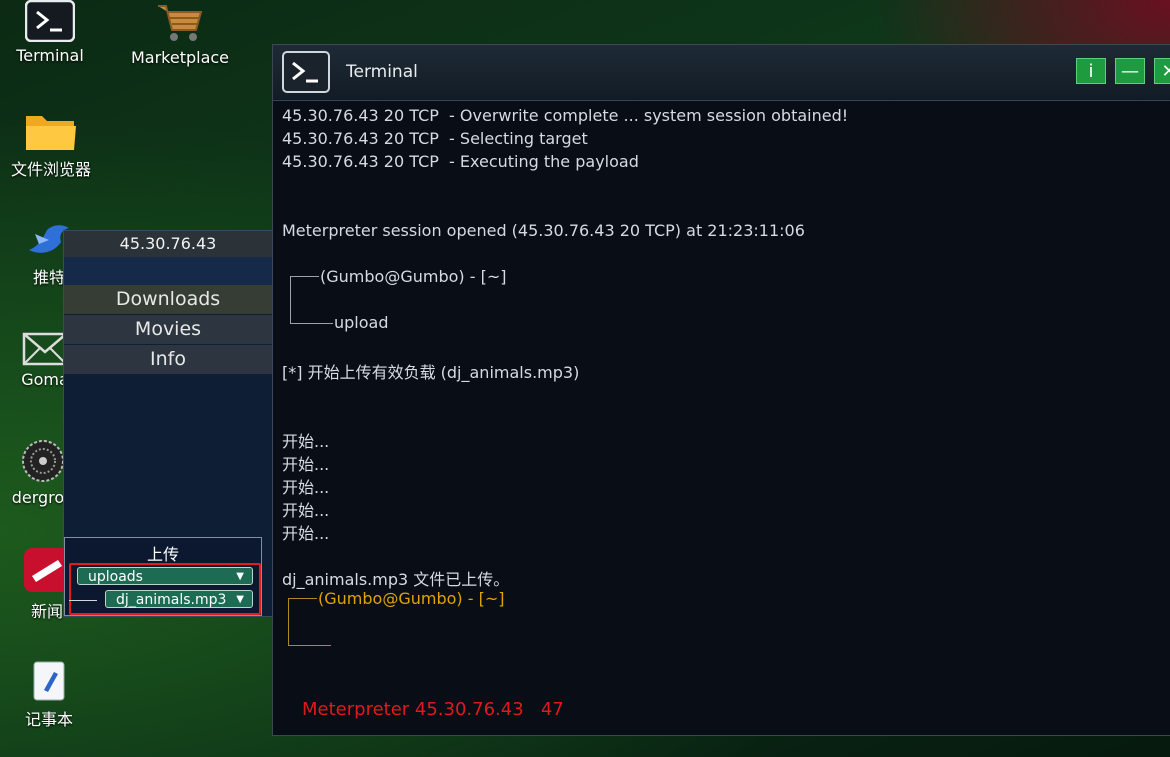  I want to click on upload-section: 上传 uploads ▼ dj_animals.mp3 ▼, so click(163, 576).